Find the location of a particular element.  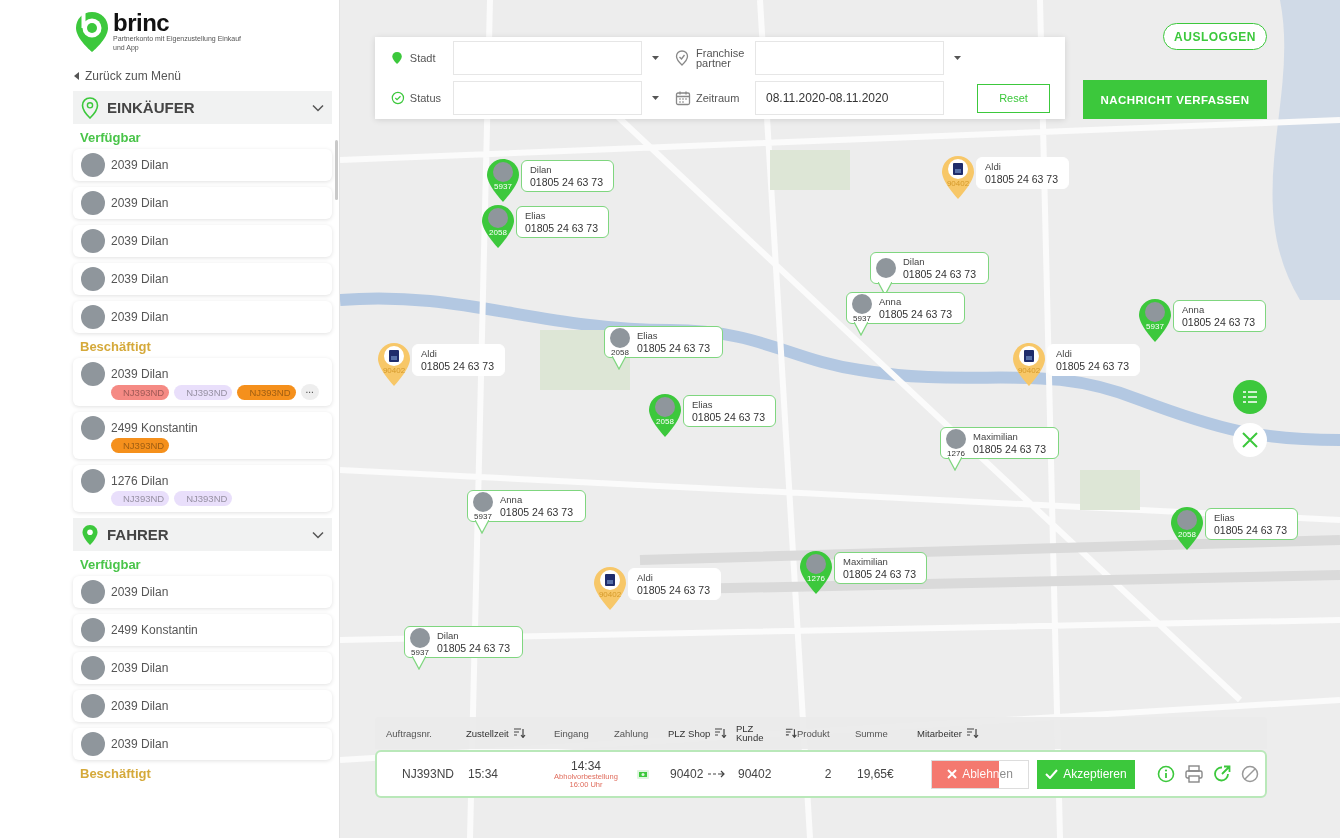

person-name: 1276 Dilan is located at coordinates (140, 481).